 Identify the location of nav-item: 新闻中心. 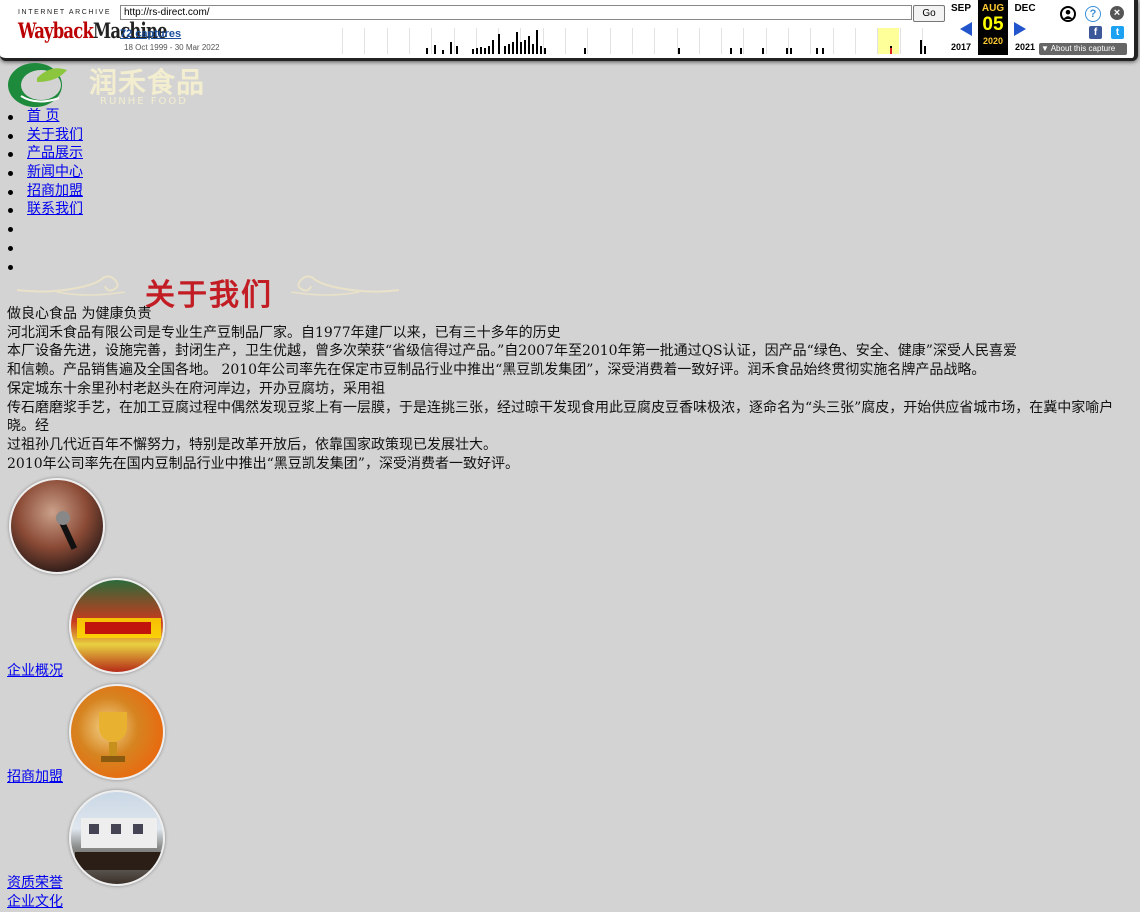
(45, 172).